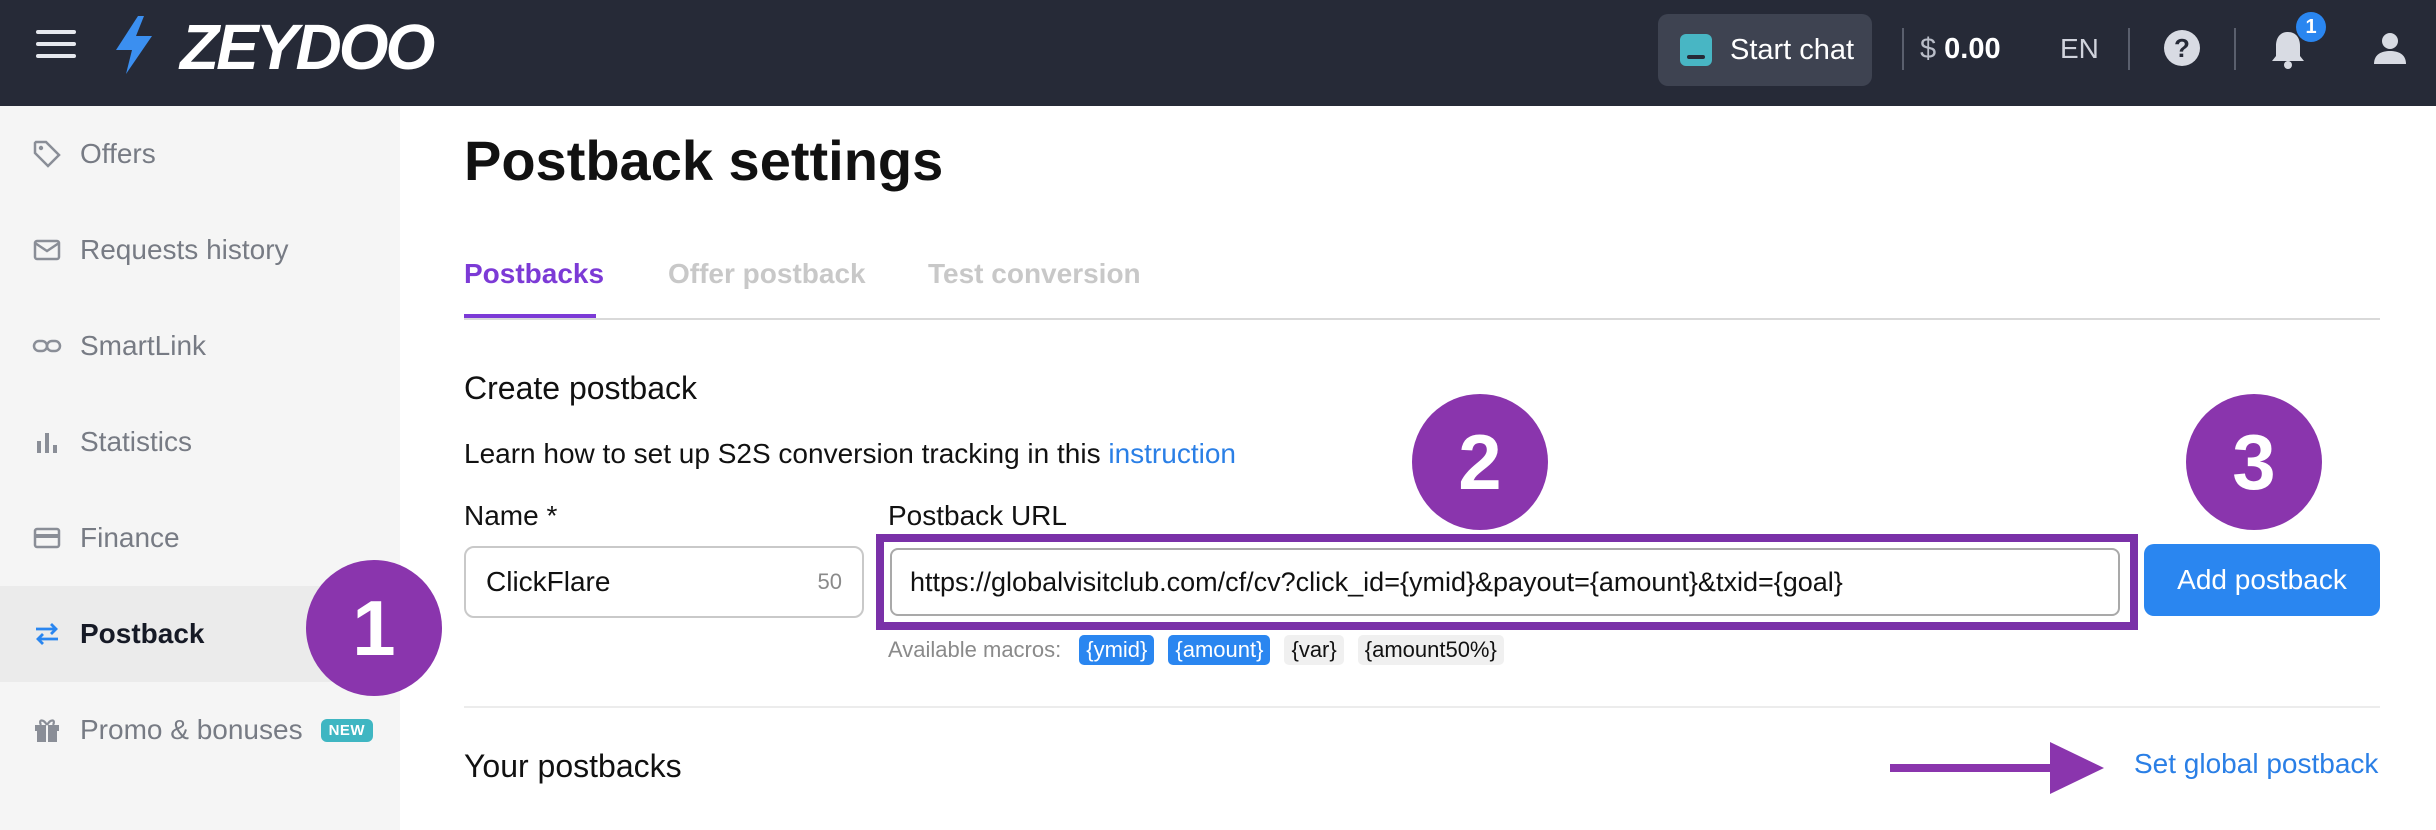 The height and width of the screenshot is (830, 2436). I want to click on sidebar-item-label: Promo & bonuses, so click(191, 729).